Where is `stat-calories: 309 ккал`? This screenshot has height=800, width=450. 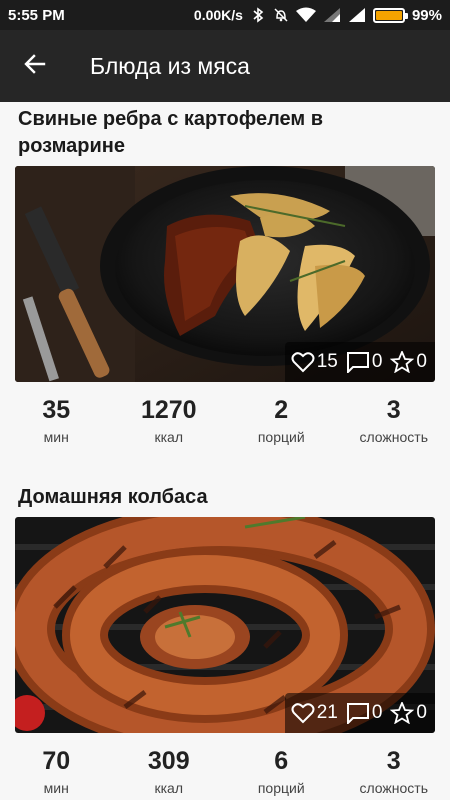
stat-calories: 309 ккал is located at coordinates (169, 766).